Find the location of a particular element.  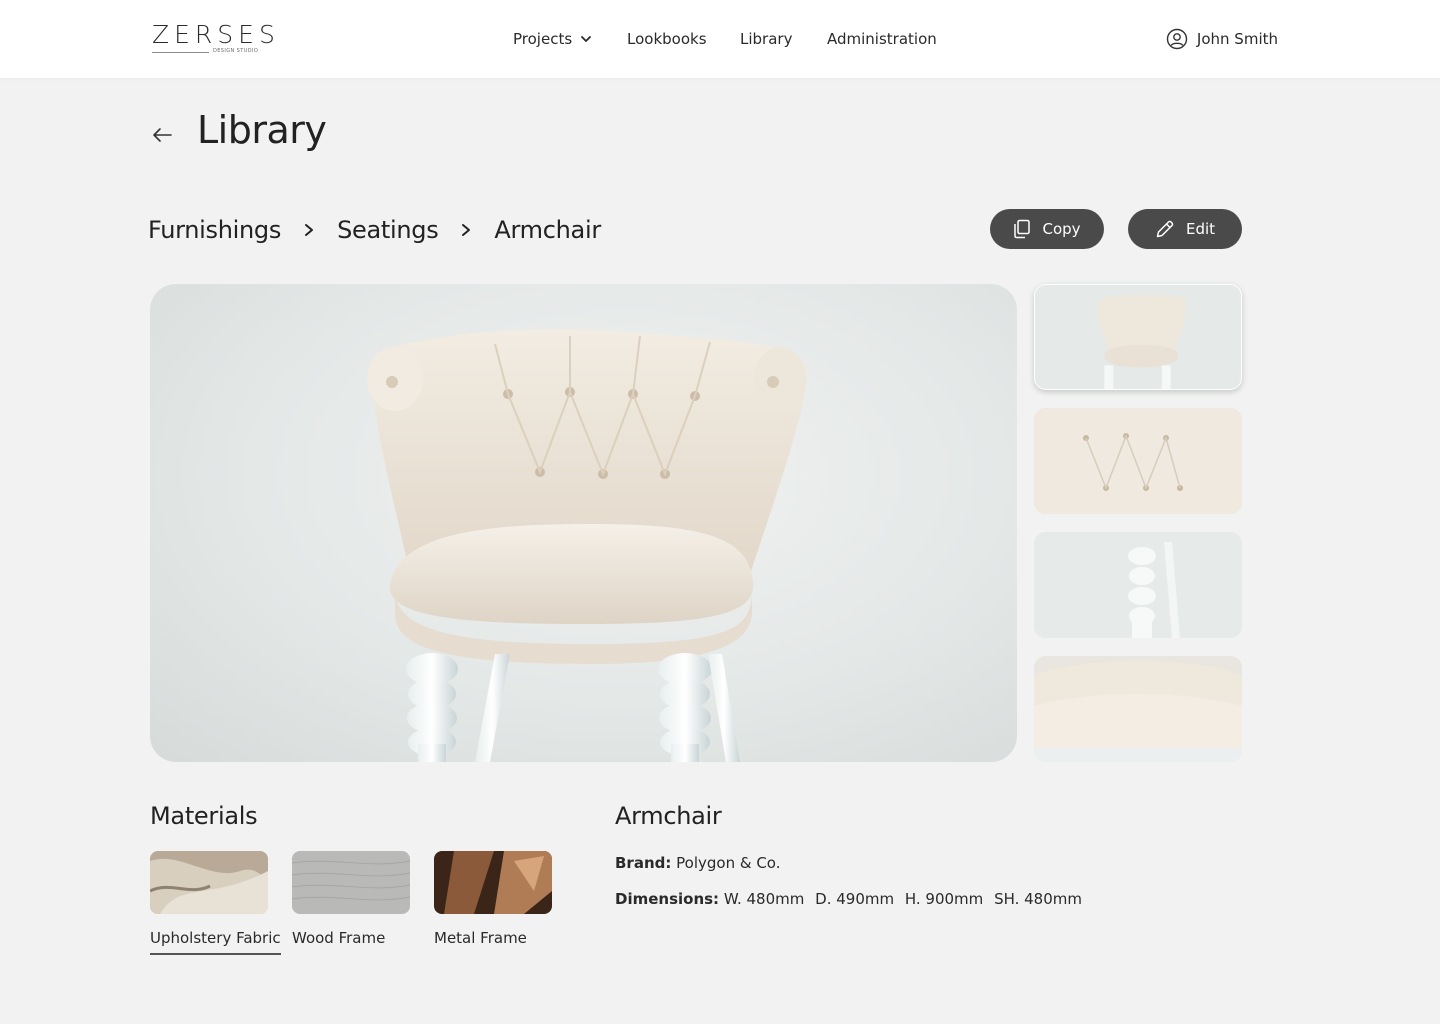

material-metal-frame: Metal Frame is located at coordinates (493, 902).